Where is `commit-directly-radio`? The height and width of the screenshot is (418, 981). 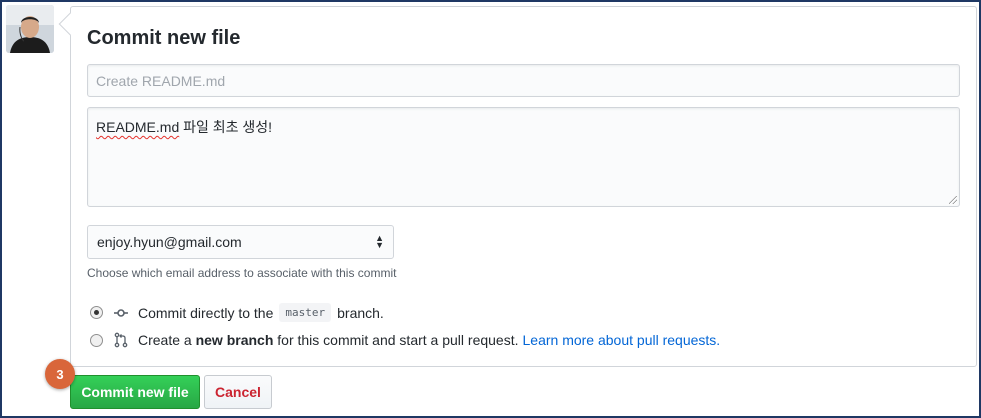
commit-directly-radio is located at coordinates (96, 312).